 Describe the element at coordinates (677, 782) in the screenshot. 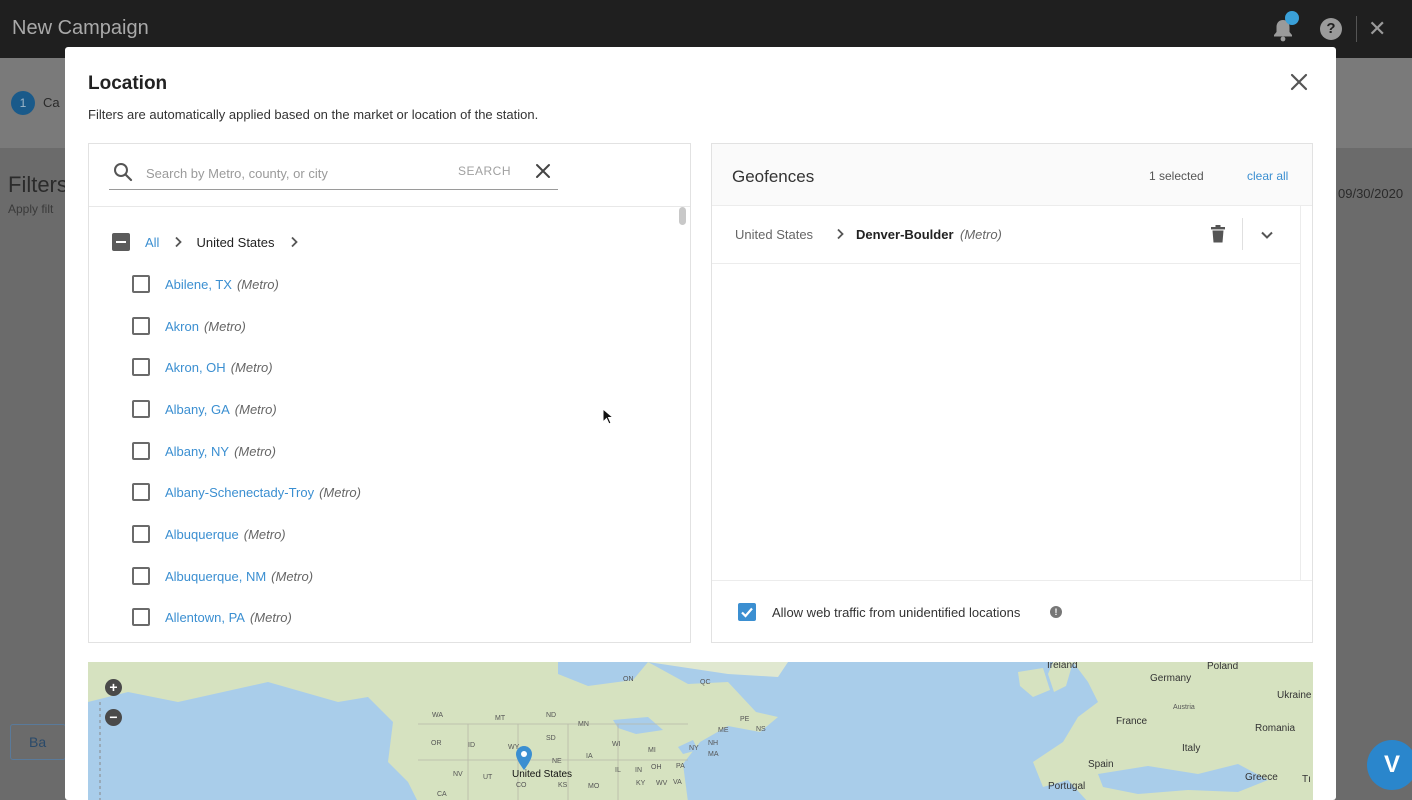

I see `map-label-va: VA` at that location.